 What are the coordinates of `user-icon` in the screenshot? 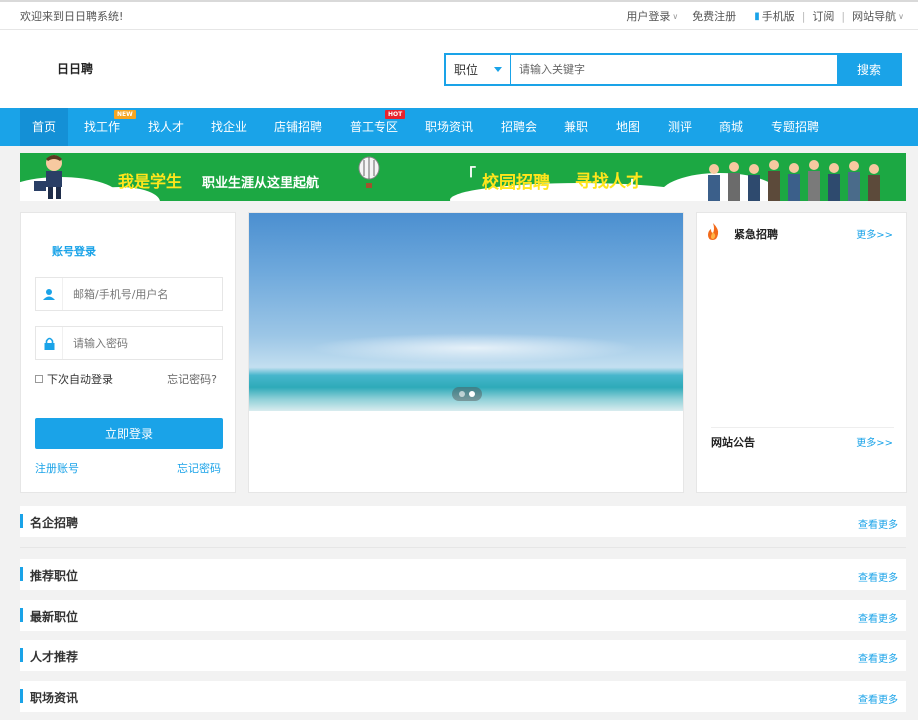 It's located at (49, 294).